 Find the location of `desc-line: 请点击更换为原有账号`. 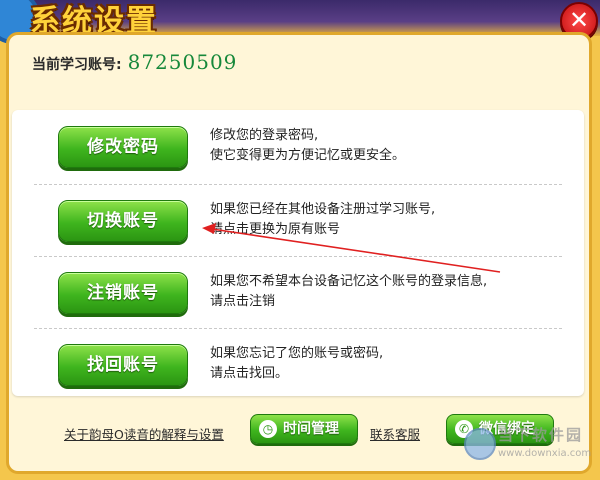

desc-line: 请点击更换为原有账号 is located at coordinates (275, 229).